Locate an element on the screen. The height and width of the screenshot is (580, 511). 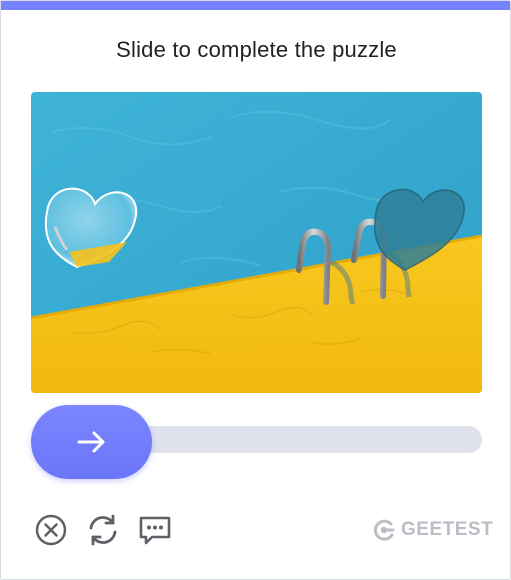
geetest-brand: GEETEST is located at coordinates (432, 530).